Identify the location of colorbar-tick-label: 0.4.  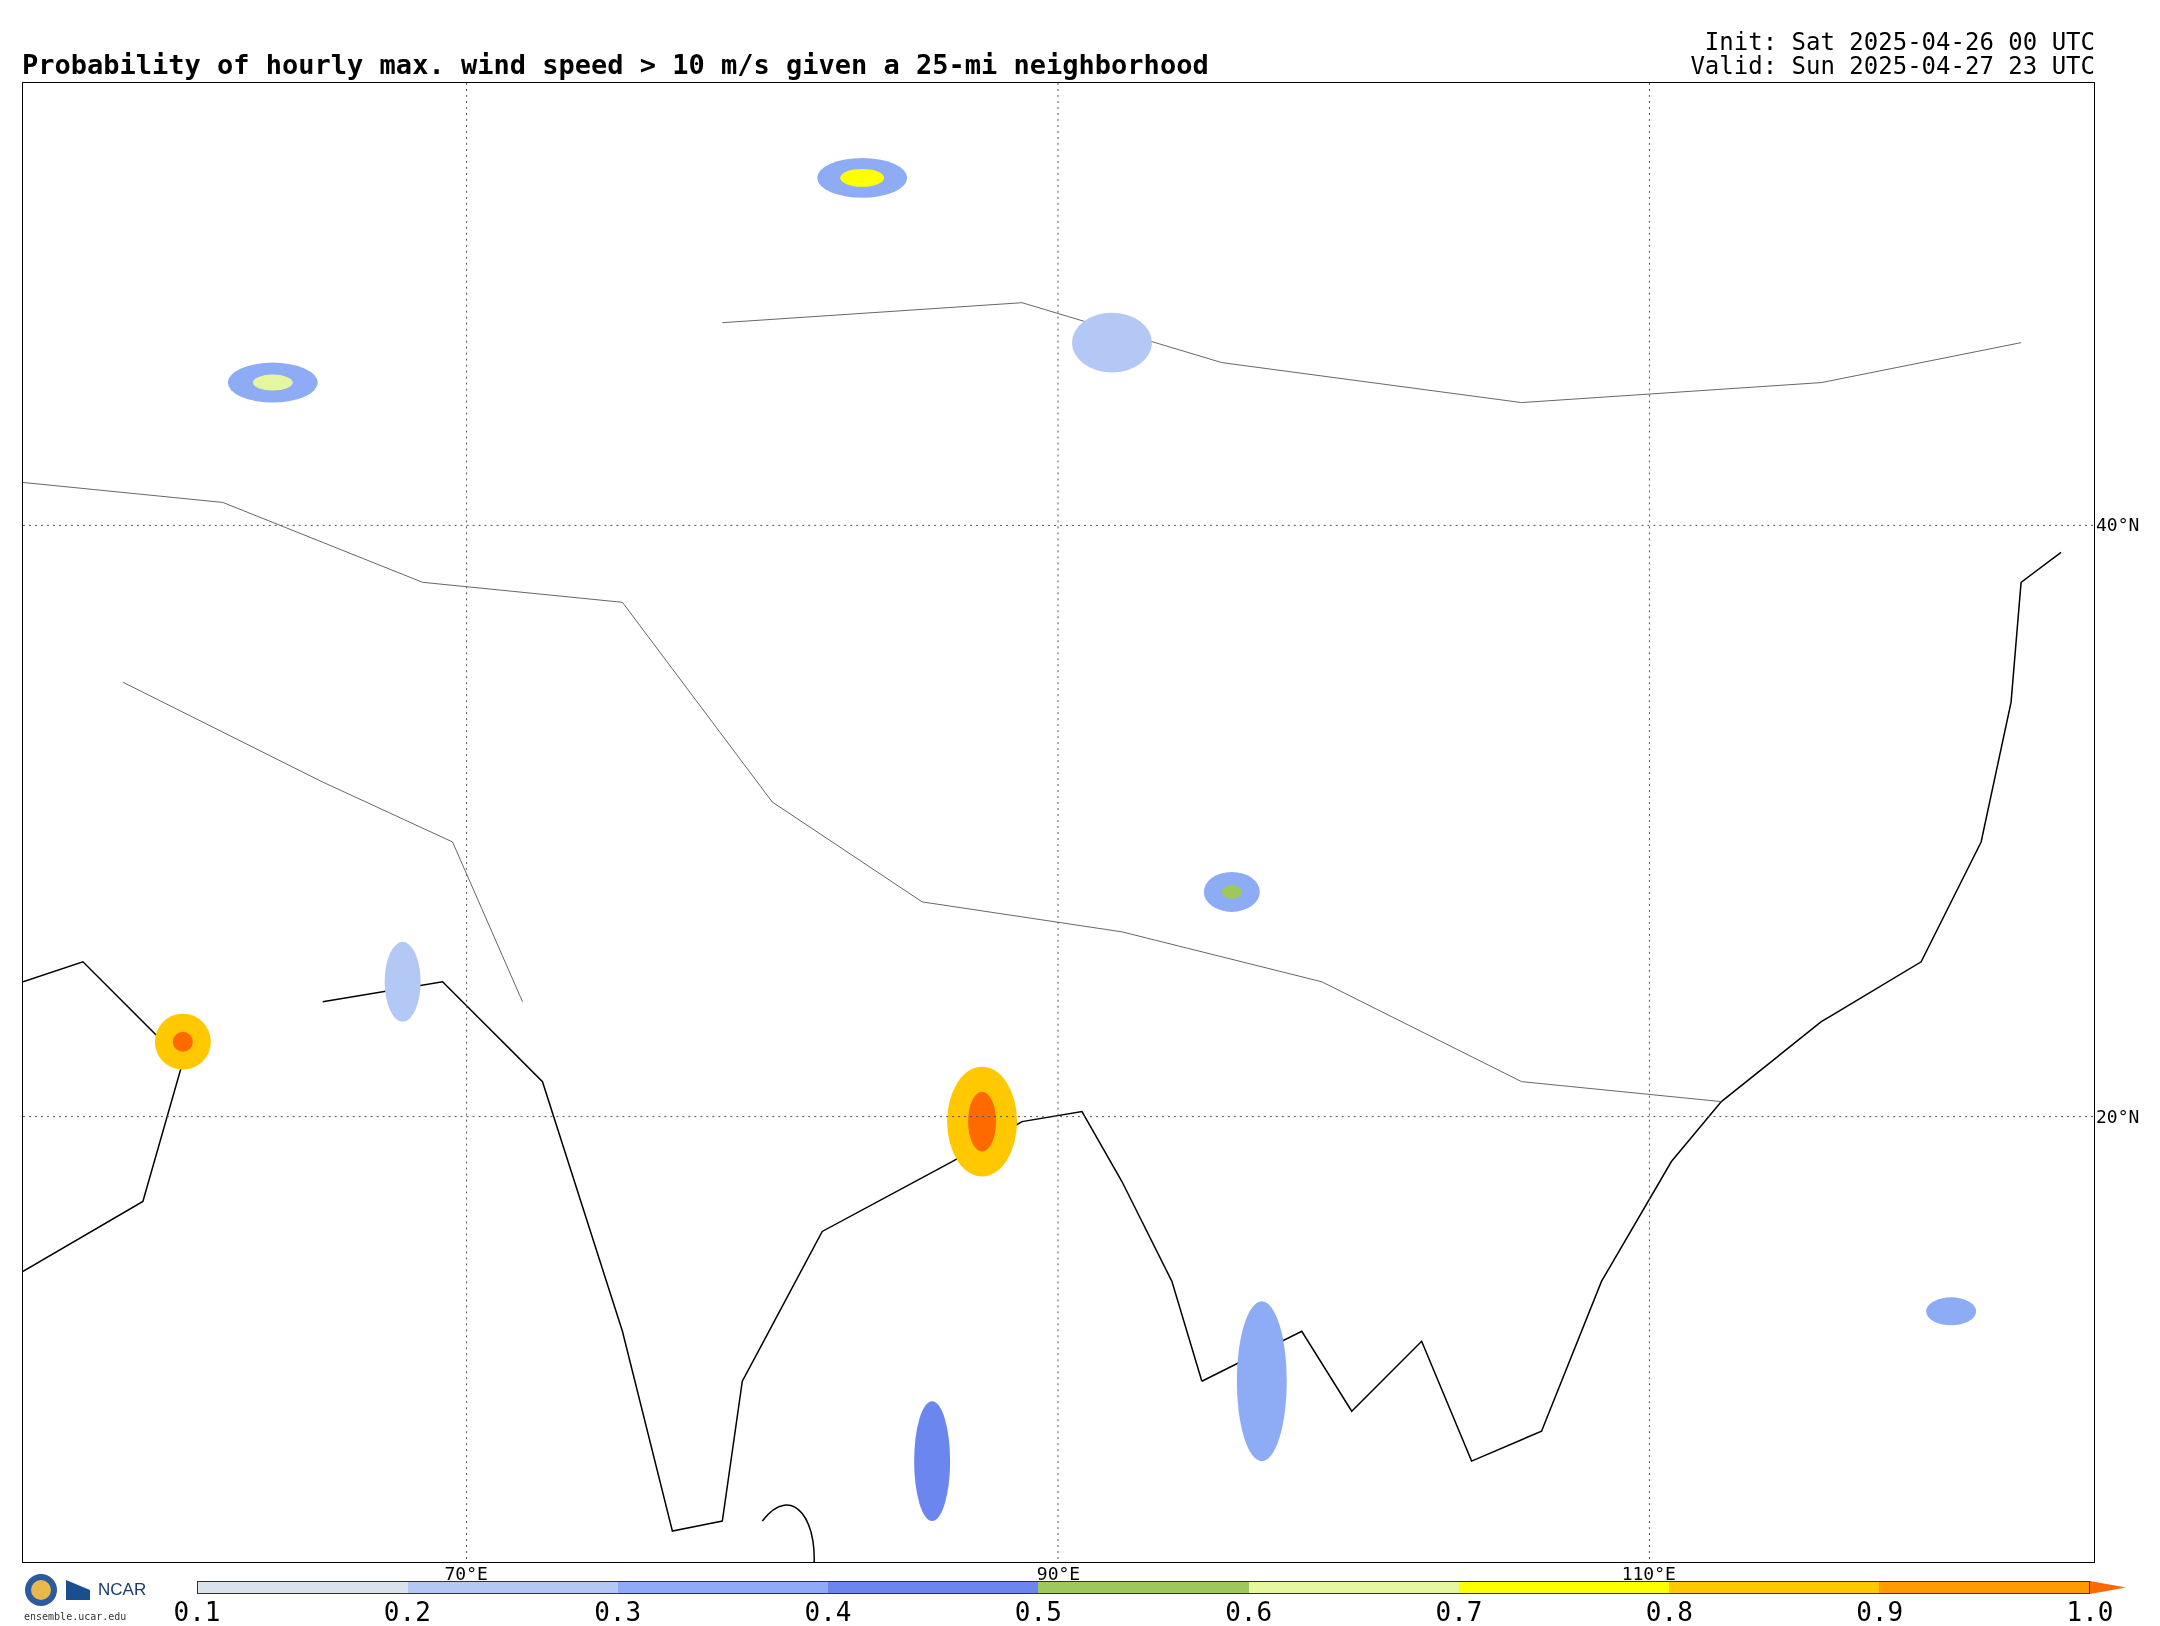
(828, 1612).